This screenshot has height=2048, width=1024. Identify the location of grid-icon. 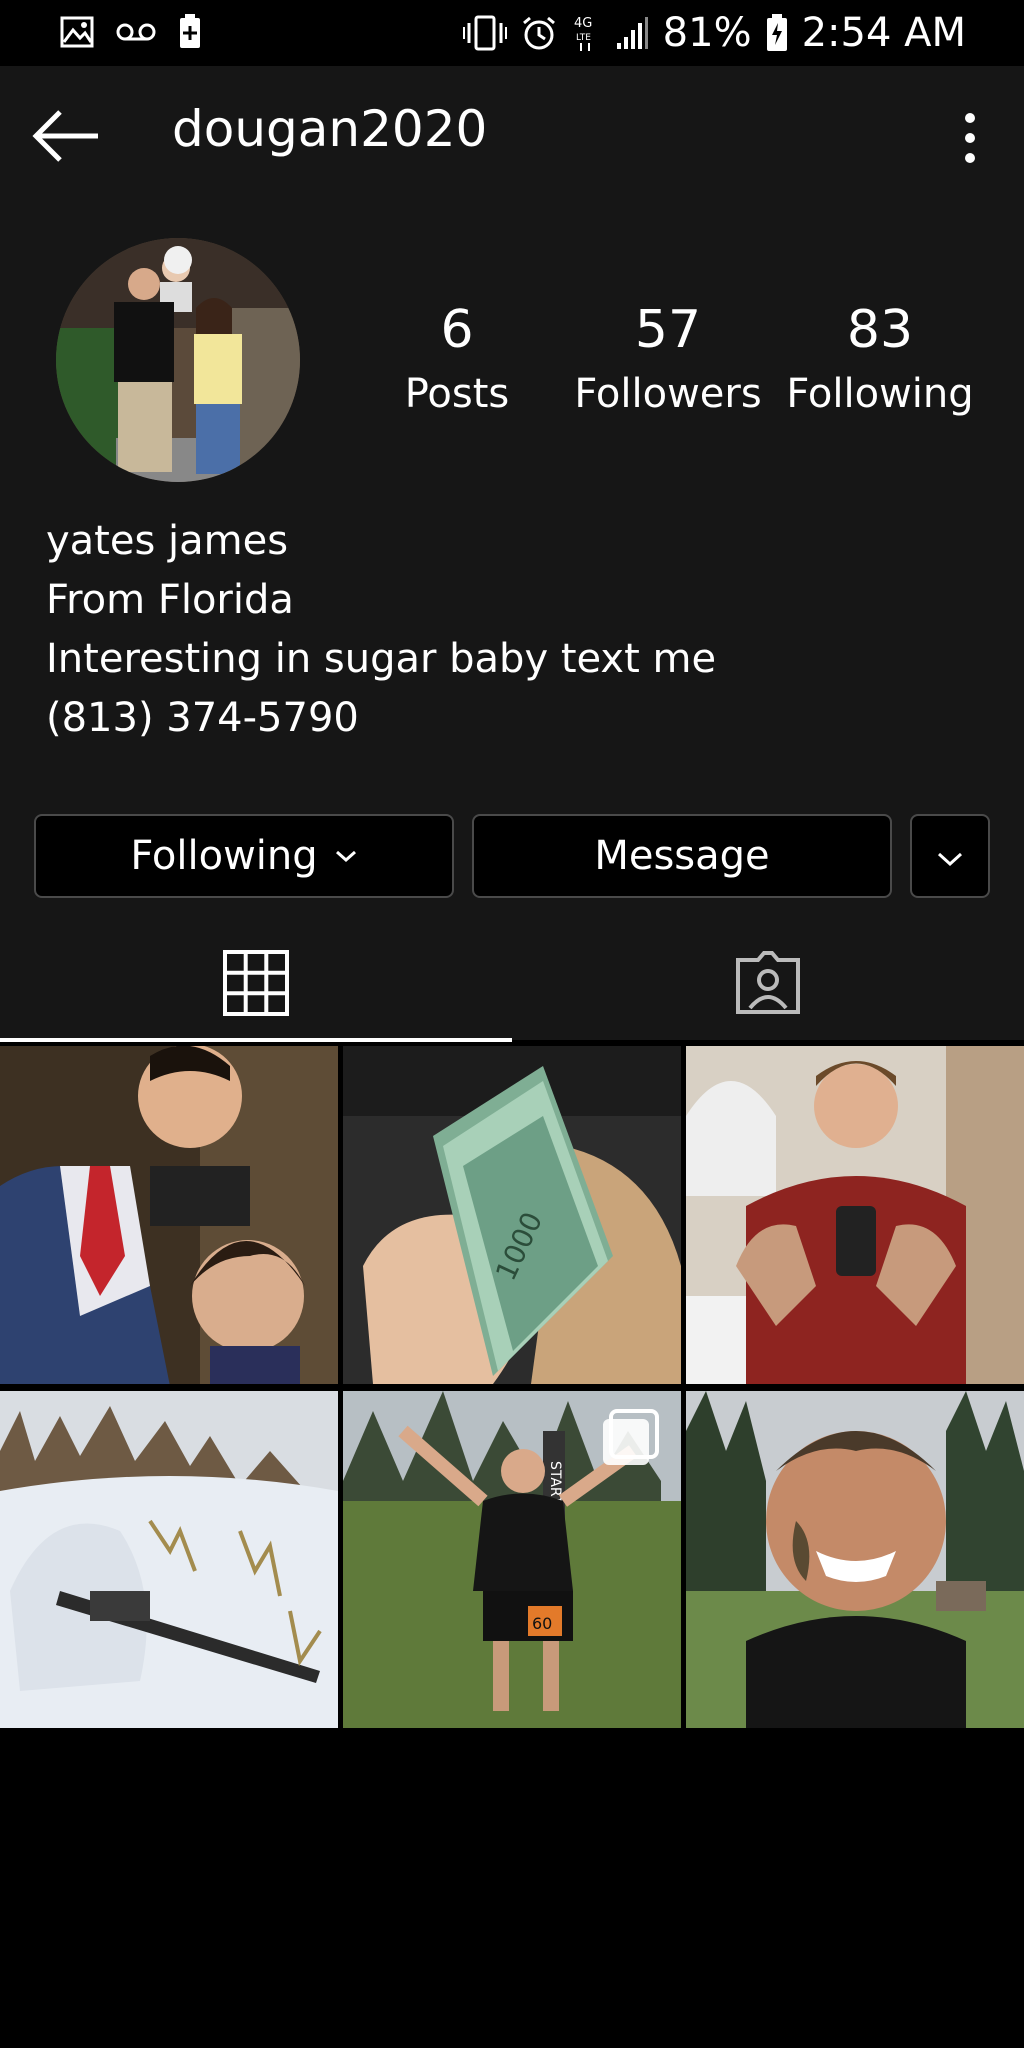
(256, 985).